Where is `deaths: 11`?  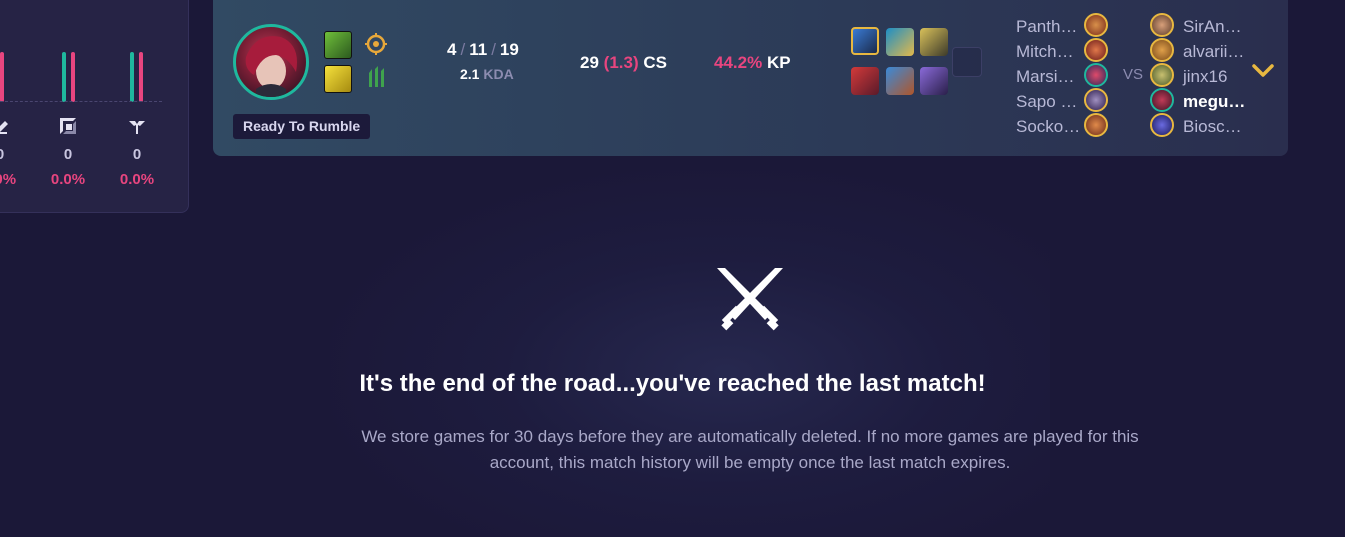
deaths: 11 is located at coordinates (478, 49).